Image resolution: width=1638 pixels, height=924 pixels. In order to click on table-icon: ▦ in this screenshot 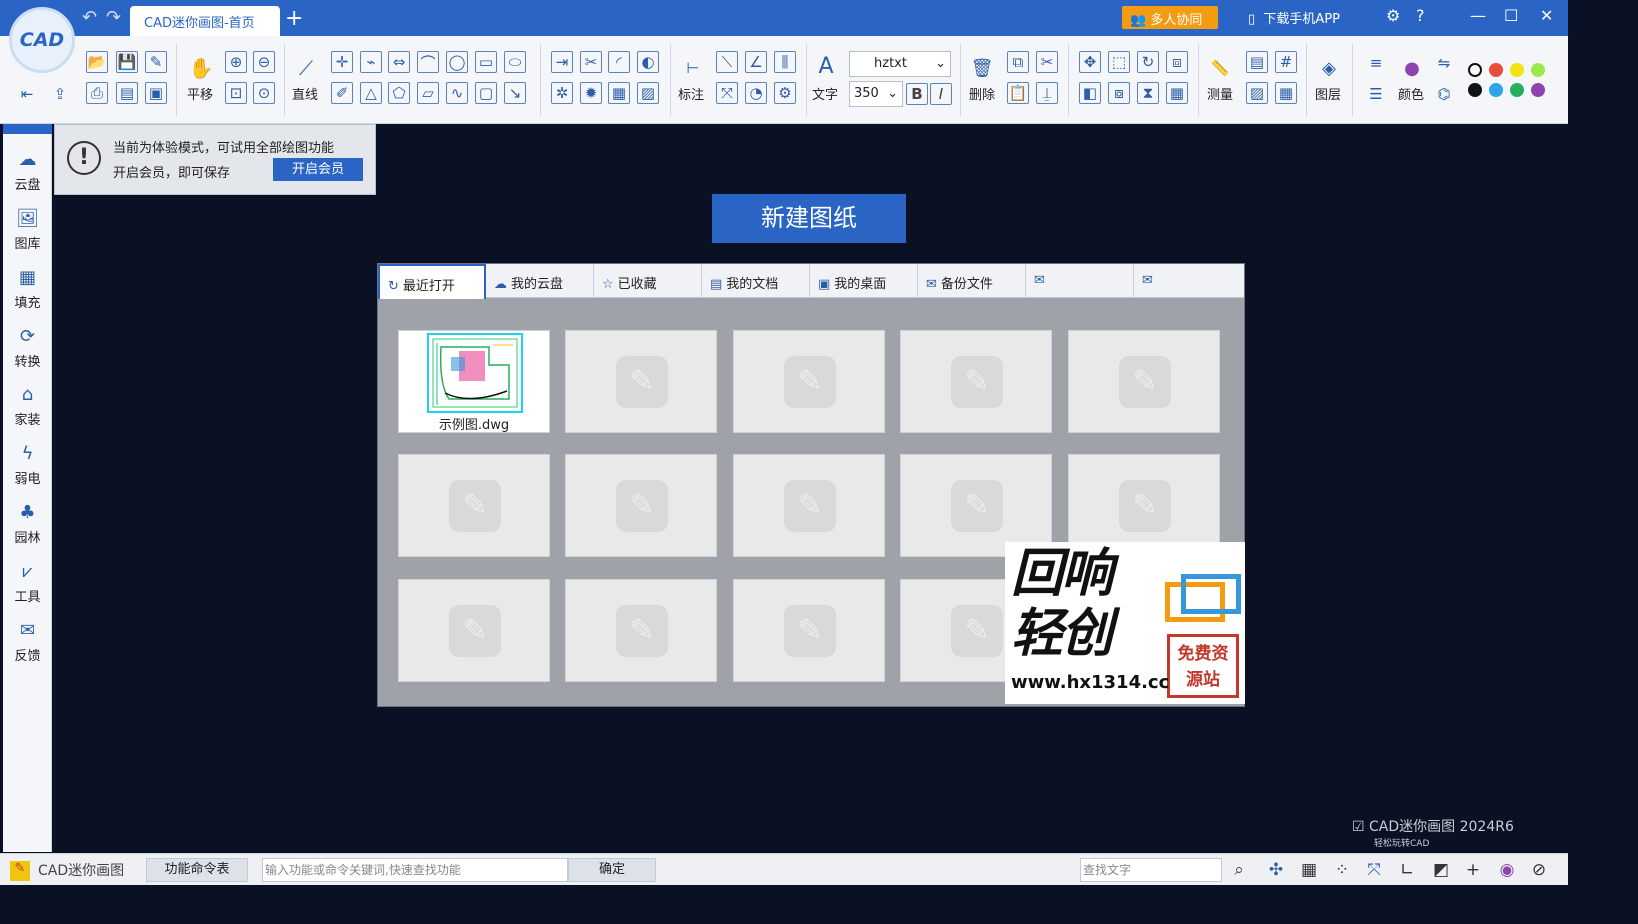, I will do `click(1286, 93)`.